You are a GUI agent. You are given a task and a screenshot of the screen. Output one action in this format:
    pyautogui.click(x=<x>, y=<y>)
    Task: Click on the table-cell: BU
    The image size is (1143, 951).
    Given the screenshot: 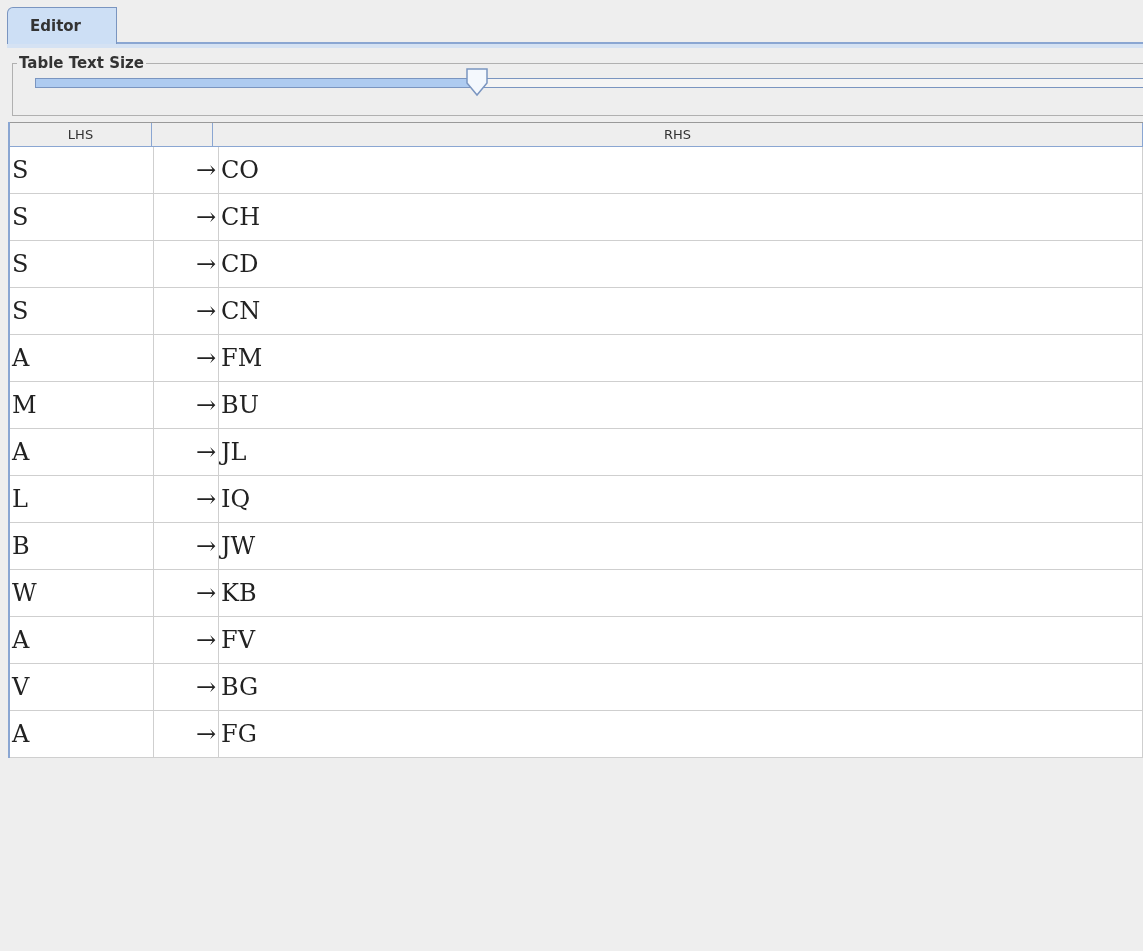 What is the action you would take?
    pyautogui.click(x=681, y=405)
    